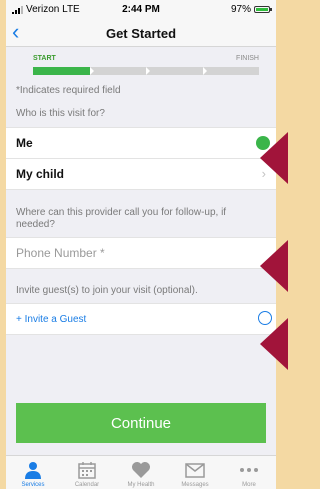 The width and height of the screenshot is (320, 489). I want to click on pointer-arrow-phone, so click(274, 266).